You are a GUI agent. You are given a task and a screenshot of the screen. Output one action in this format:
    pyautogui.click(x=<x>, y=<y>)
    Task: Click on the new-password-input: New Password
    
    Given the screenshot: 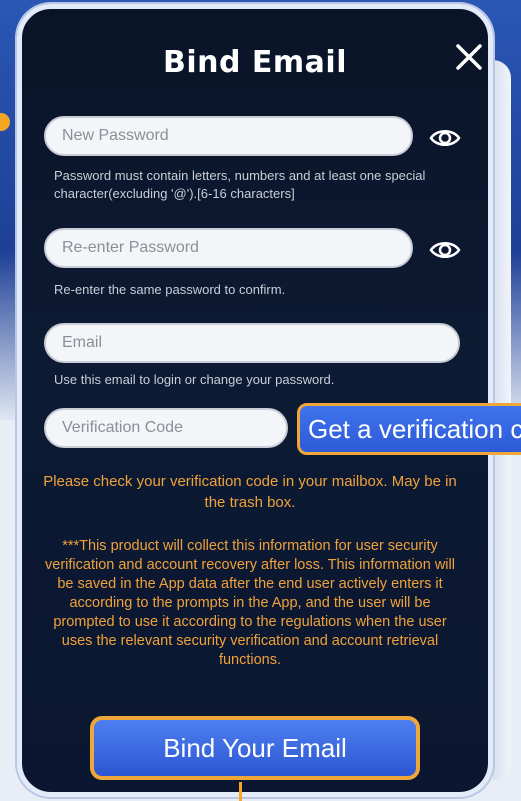 What is the action you would take?
    pyautogui.click(x=228, y=136)
    